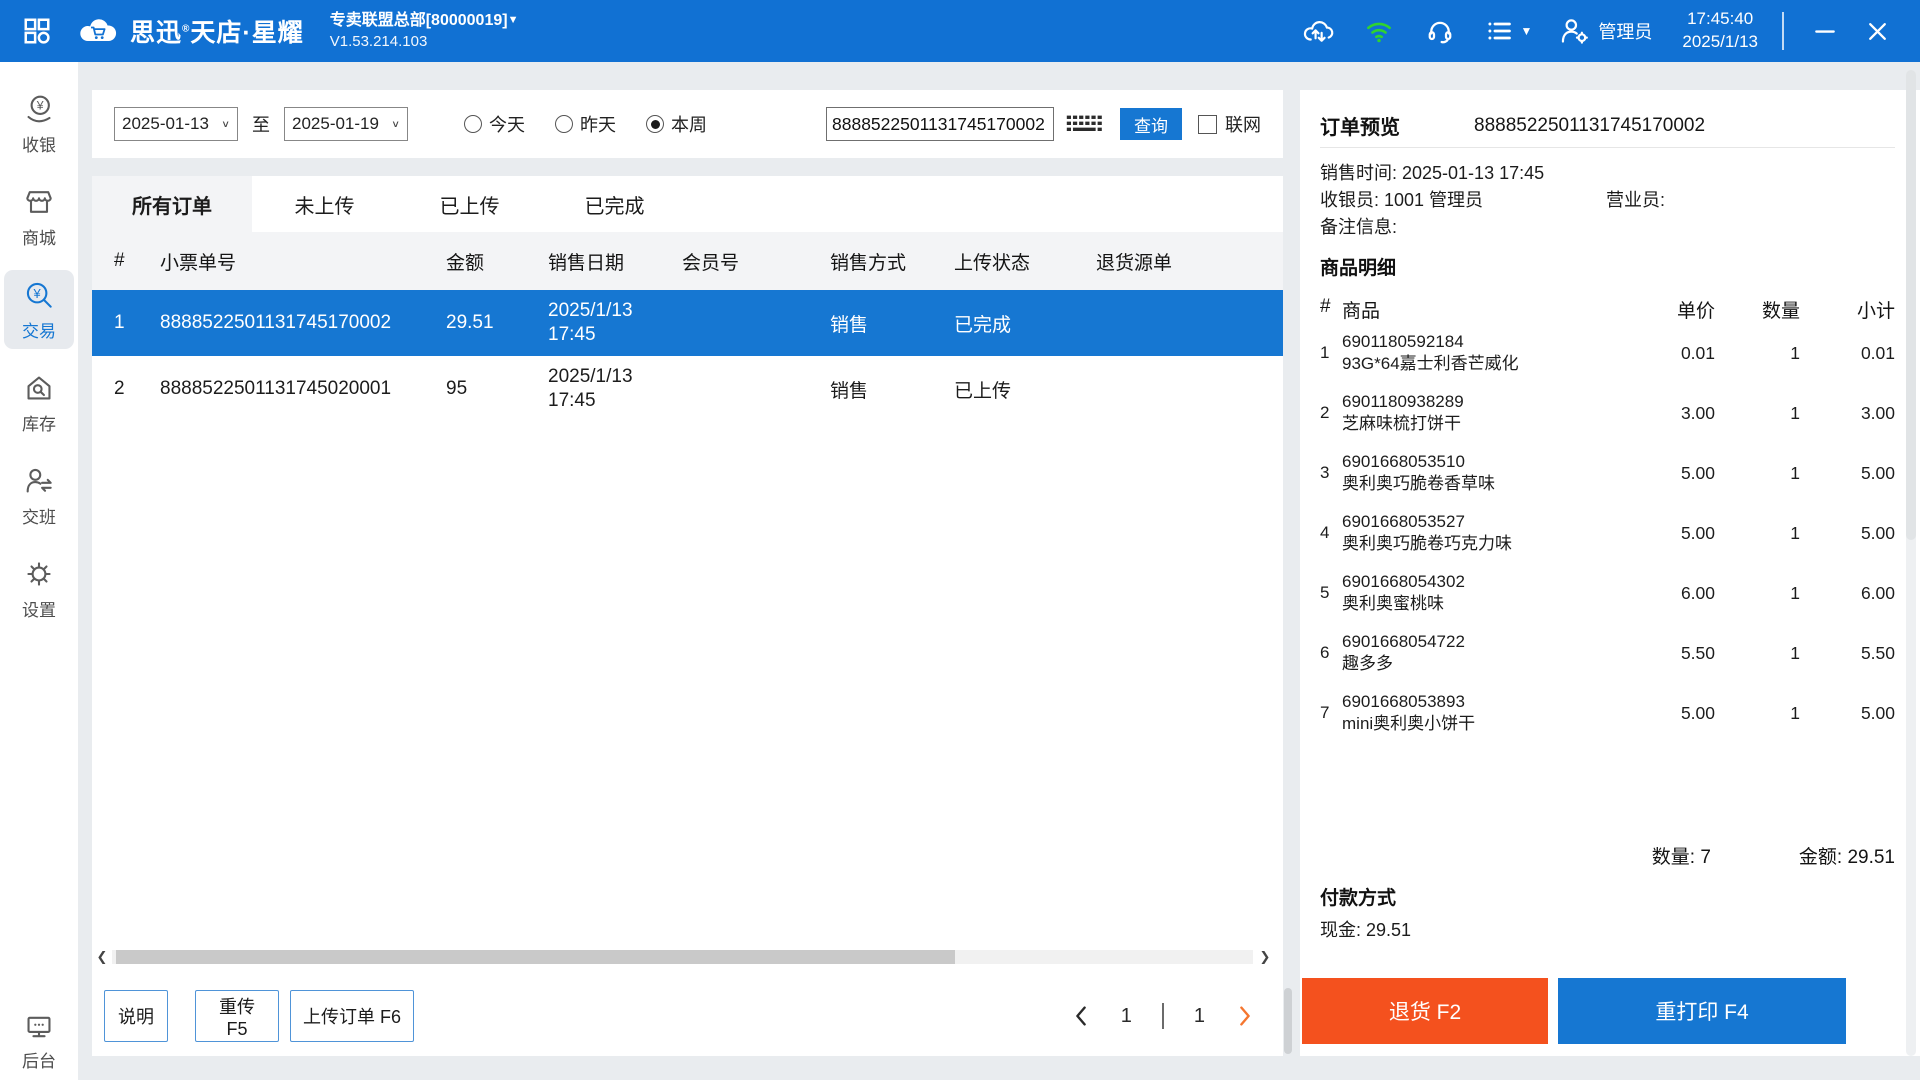 The width and height of the screenshot is (1920, 1080). What do you see at coordinates (1720, 31) in the screenshot?
I see `clock: 17:45:40 2025/1/13` at bounding box center [1720, 31].